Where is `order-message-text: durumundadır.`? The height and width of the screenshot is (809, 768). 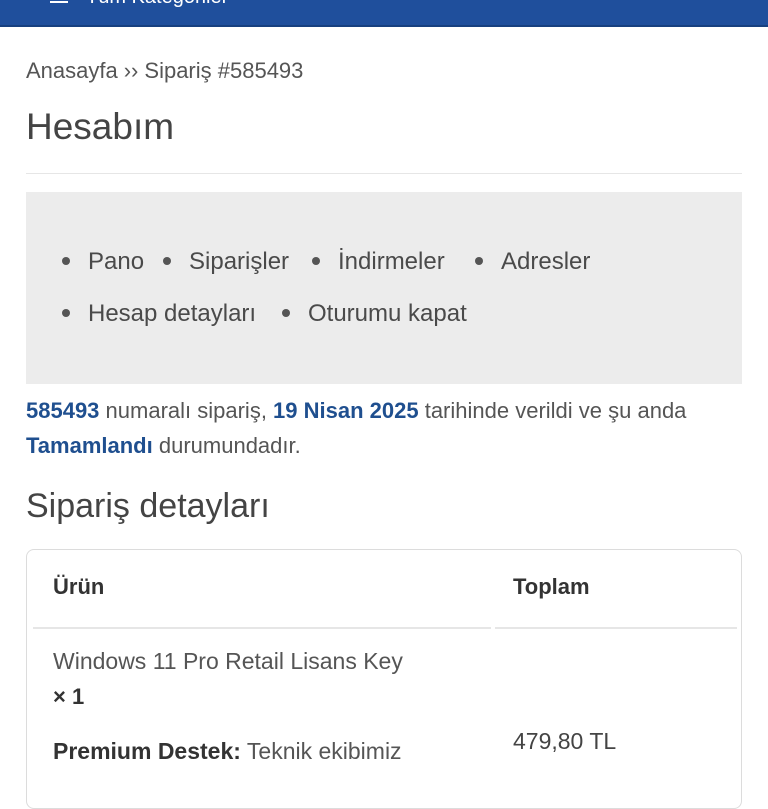
order-message-text: durumundadır. is located at coordinates (226, 445).